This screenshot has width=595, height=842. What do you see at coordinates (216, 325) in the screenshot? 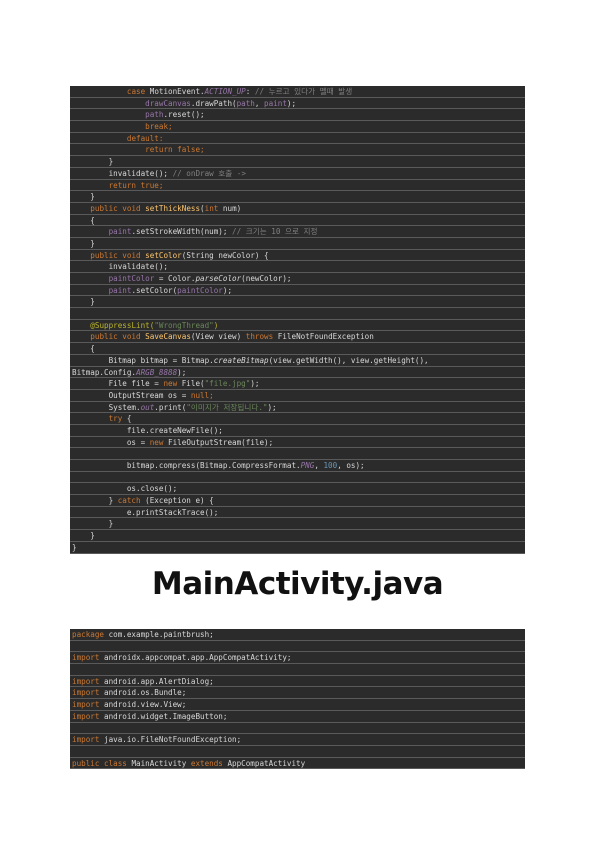
I see `code-token: )` at bounding box center [216, 325].